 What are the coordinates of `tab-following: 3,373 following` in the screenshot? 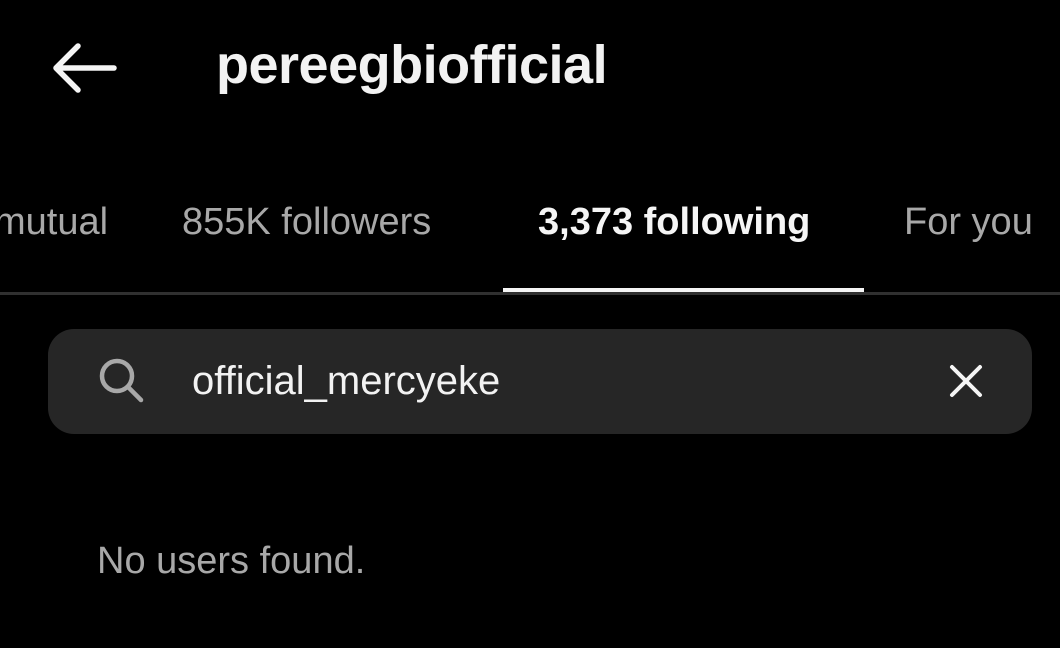 It's located at (674, 222).